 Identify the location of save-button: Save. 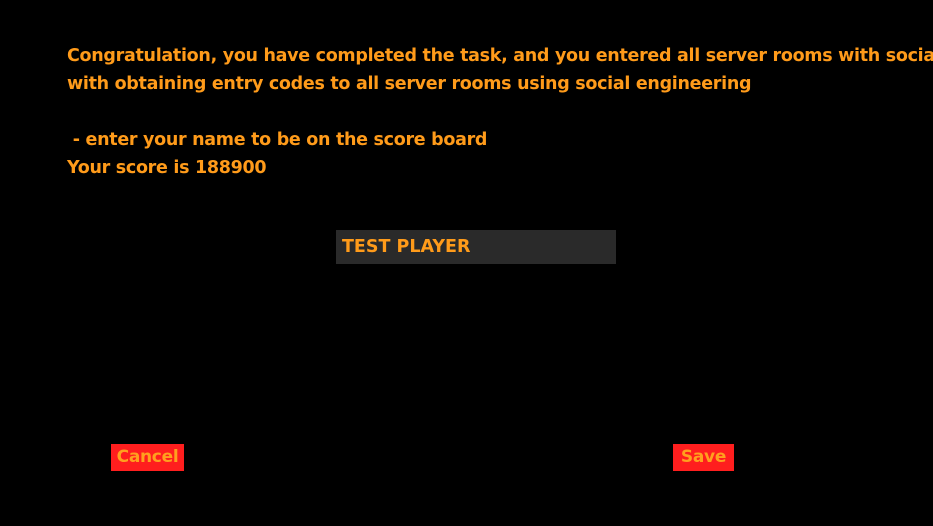
(703, 457).